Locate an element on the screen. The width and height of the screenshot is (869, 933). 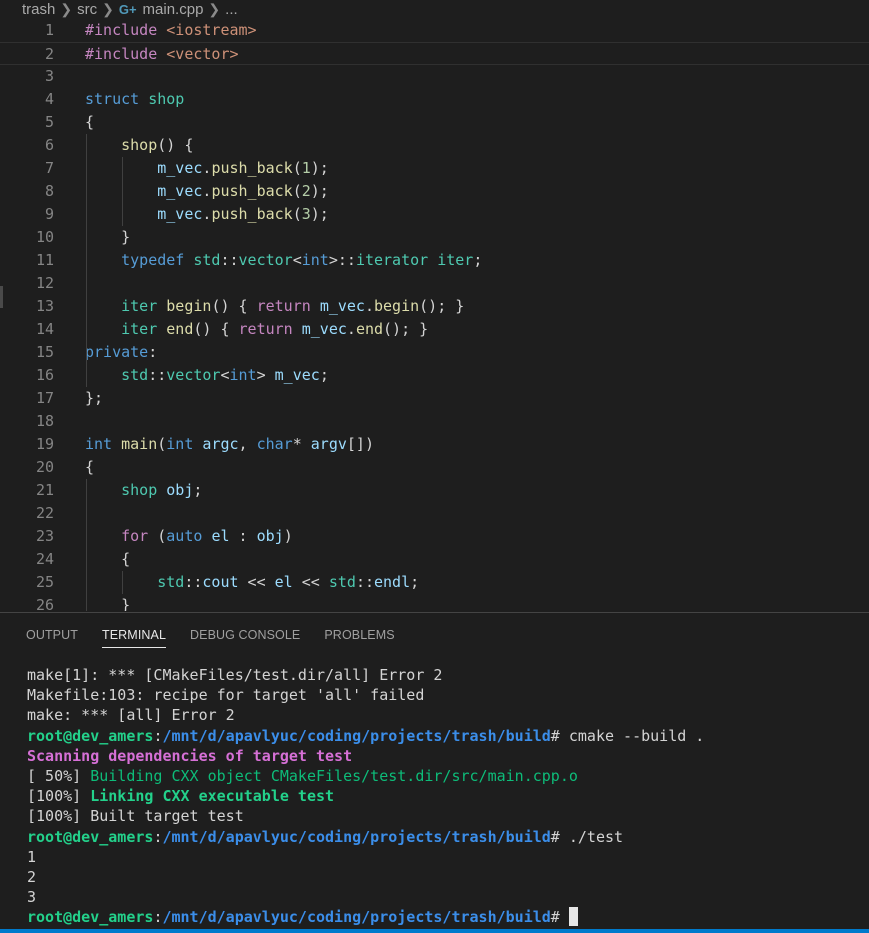
code-token: } is located at coordinates (108, 237).